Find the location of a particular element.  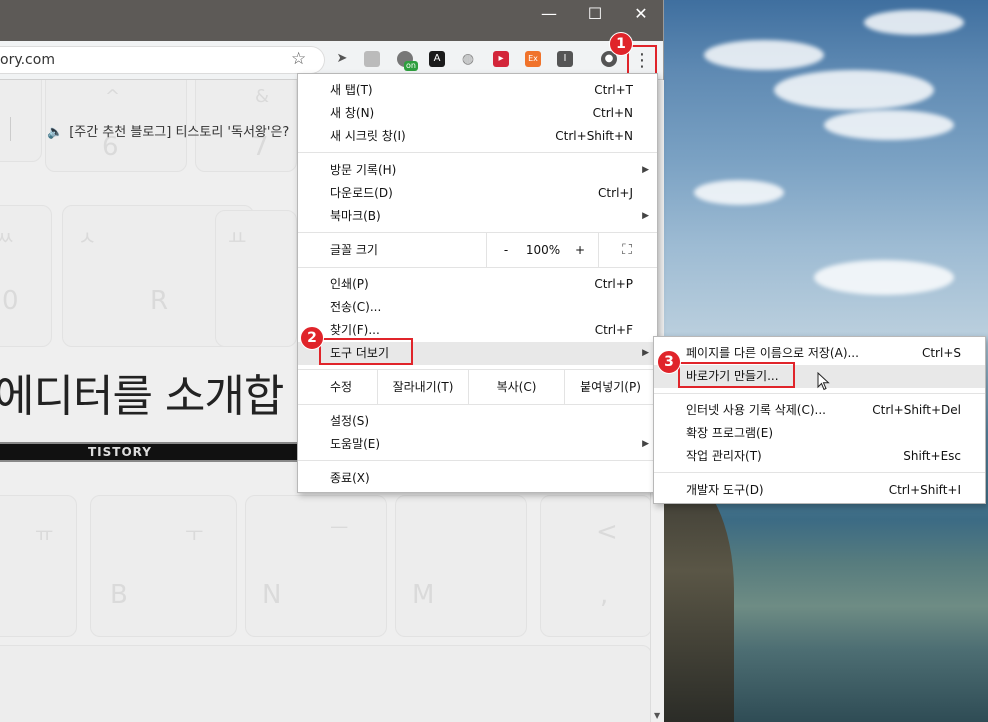

menu-item-label: 북마크(B) is located at coordinates (355, 216).